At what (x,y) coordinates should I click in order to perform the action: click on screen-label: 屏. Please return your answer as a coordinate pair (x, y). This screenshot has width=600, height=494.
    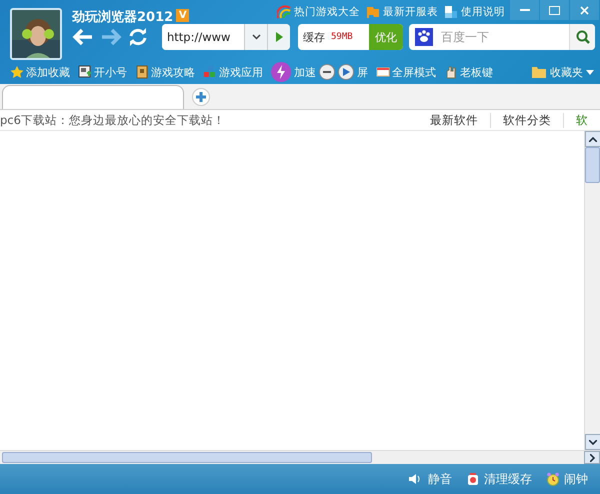
    Looking at the image, I should click on (362, 72).